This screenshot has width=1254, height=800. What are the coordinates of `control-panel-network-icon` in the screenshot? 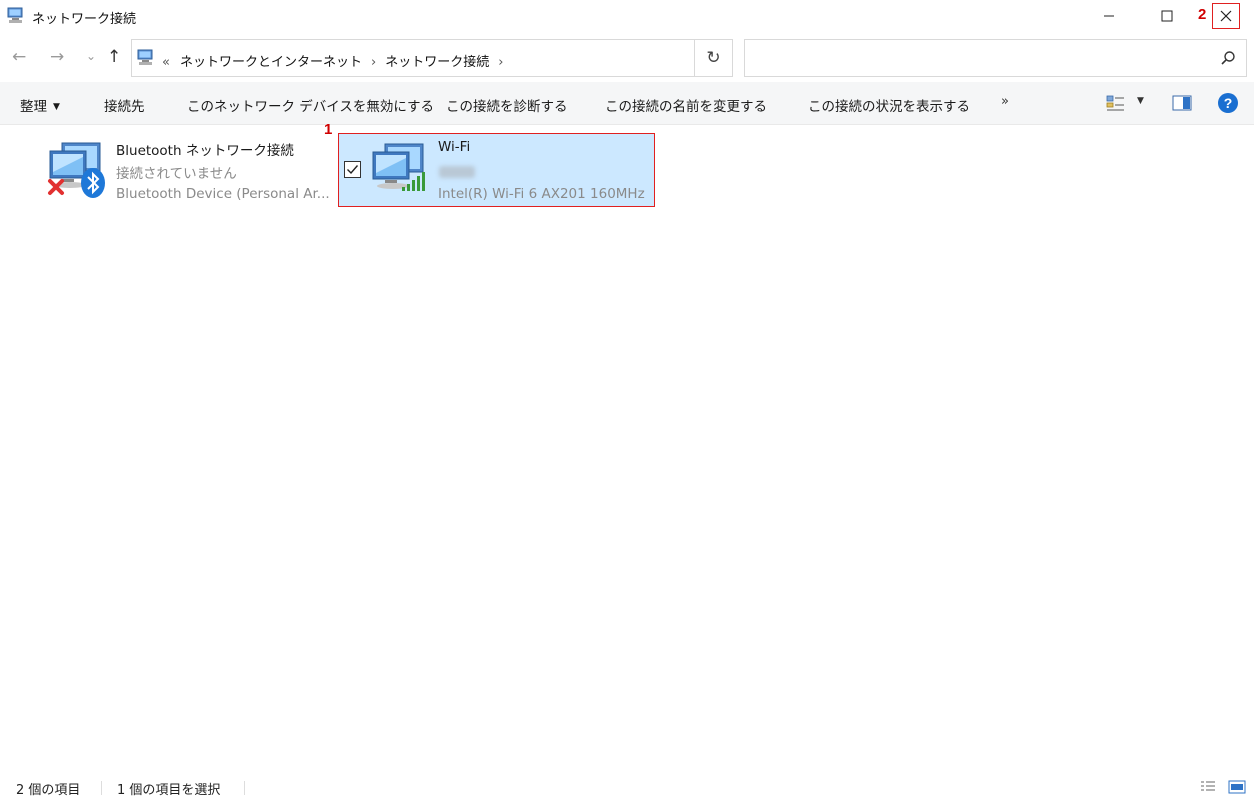 It's located at (145, 57).